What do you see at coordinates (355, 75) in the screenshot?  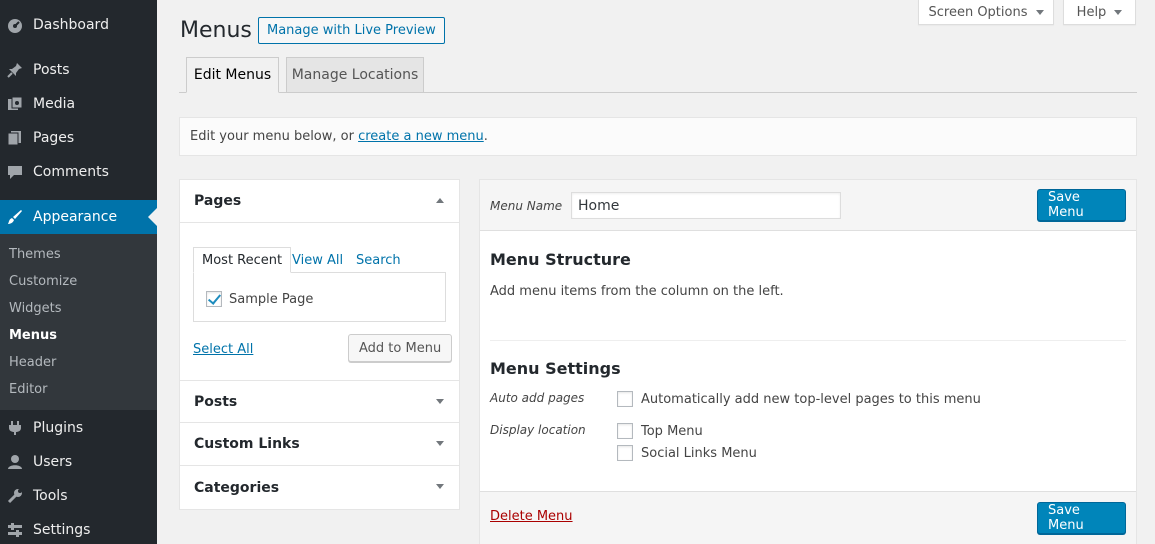 I see `tab-manage-locations: Manage Locations` at bounding box center [355, 75].